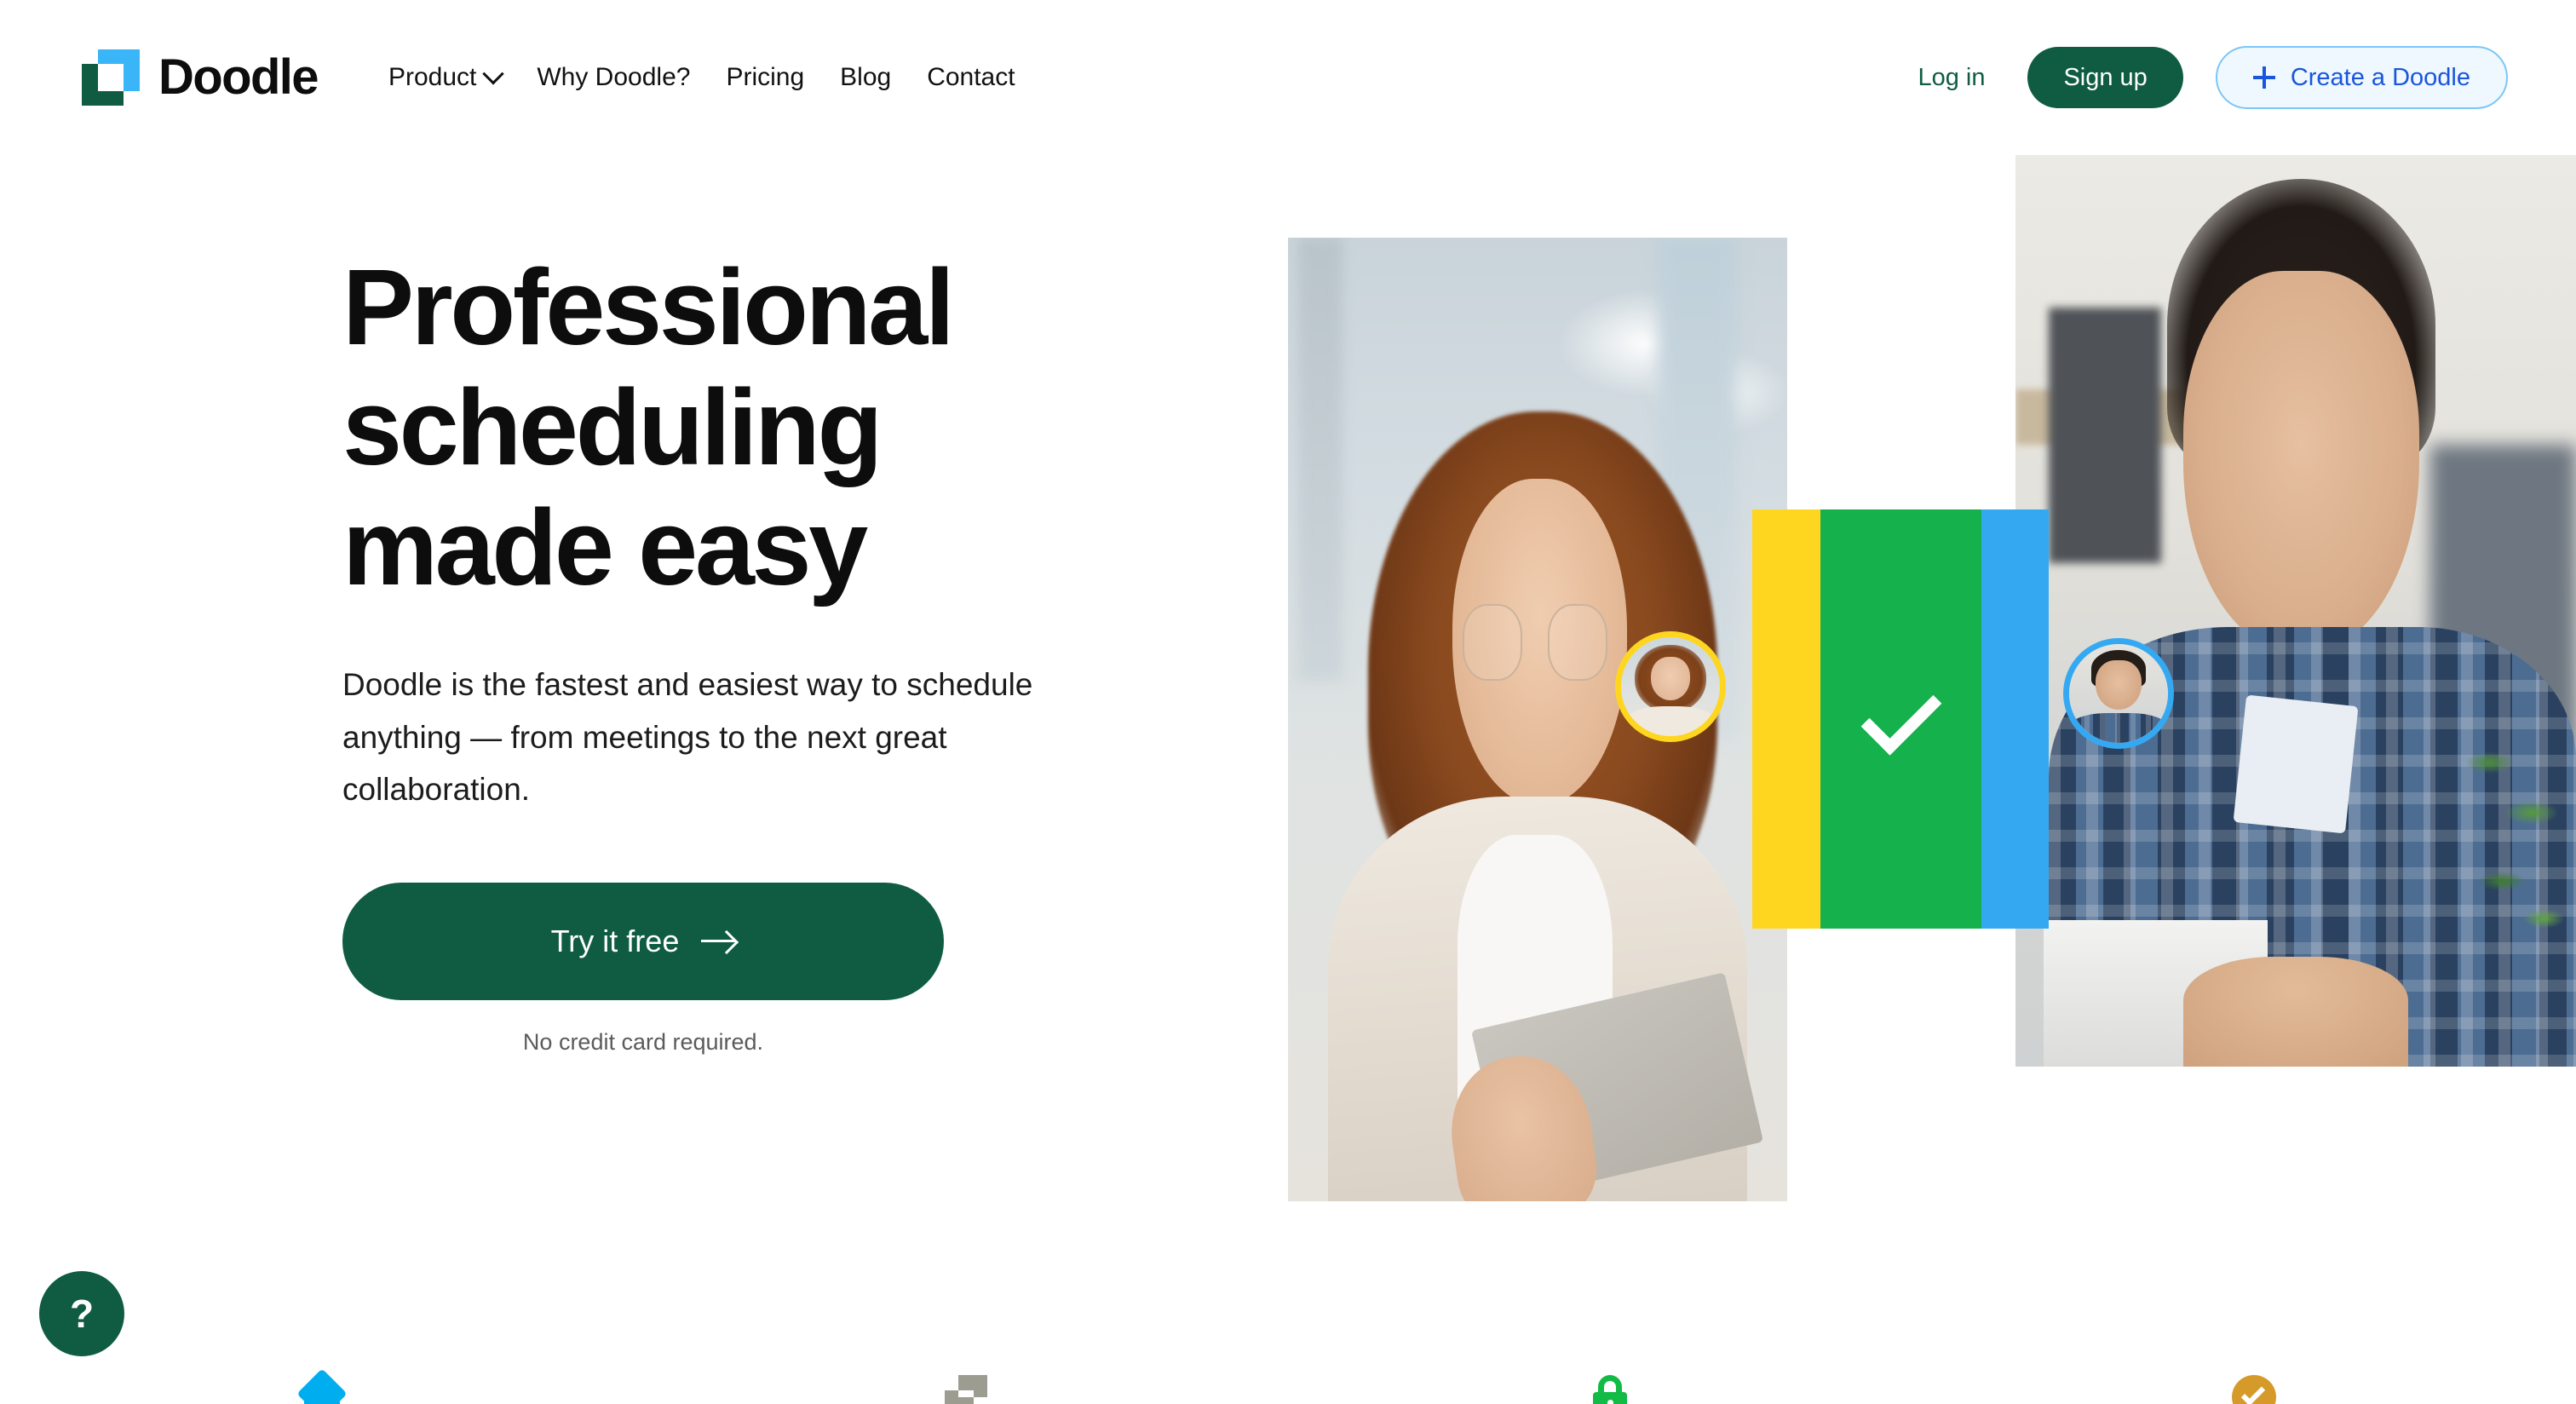 This screenshot has width=2576, height=1404. What do you see at coordinates (2015, 719) in the screenshot?
I see `blue-stripe` at bounding box center [2015, 719].